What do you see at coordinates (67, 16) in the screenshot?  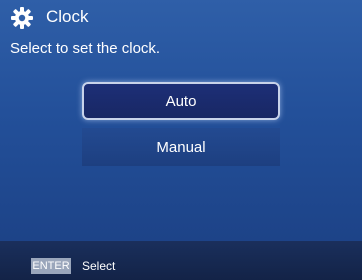 I see `page-title: Clock` at bounding box center [67, 16].